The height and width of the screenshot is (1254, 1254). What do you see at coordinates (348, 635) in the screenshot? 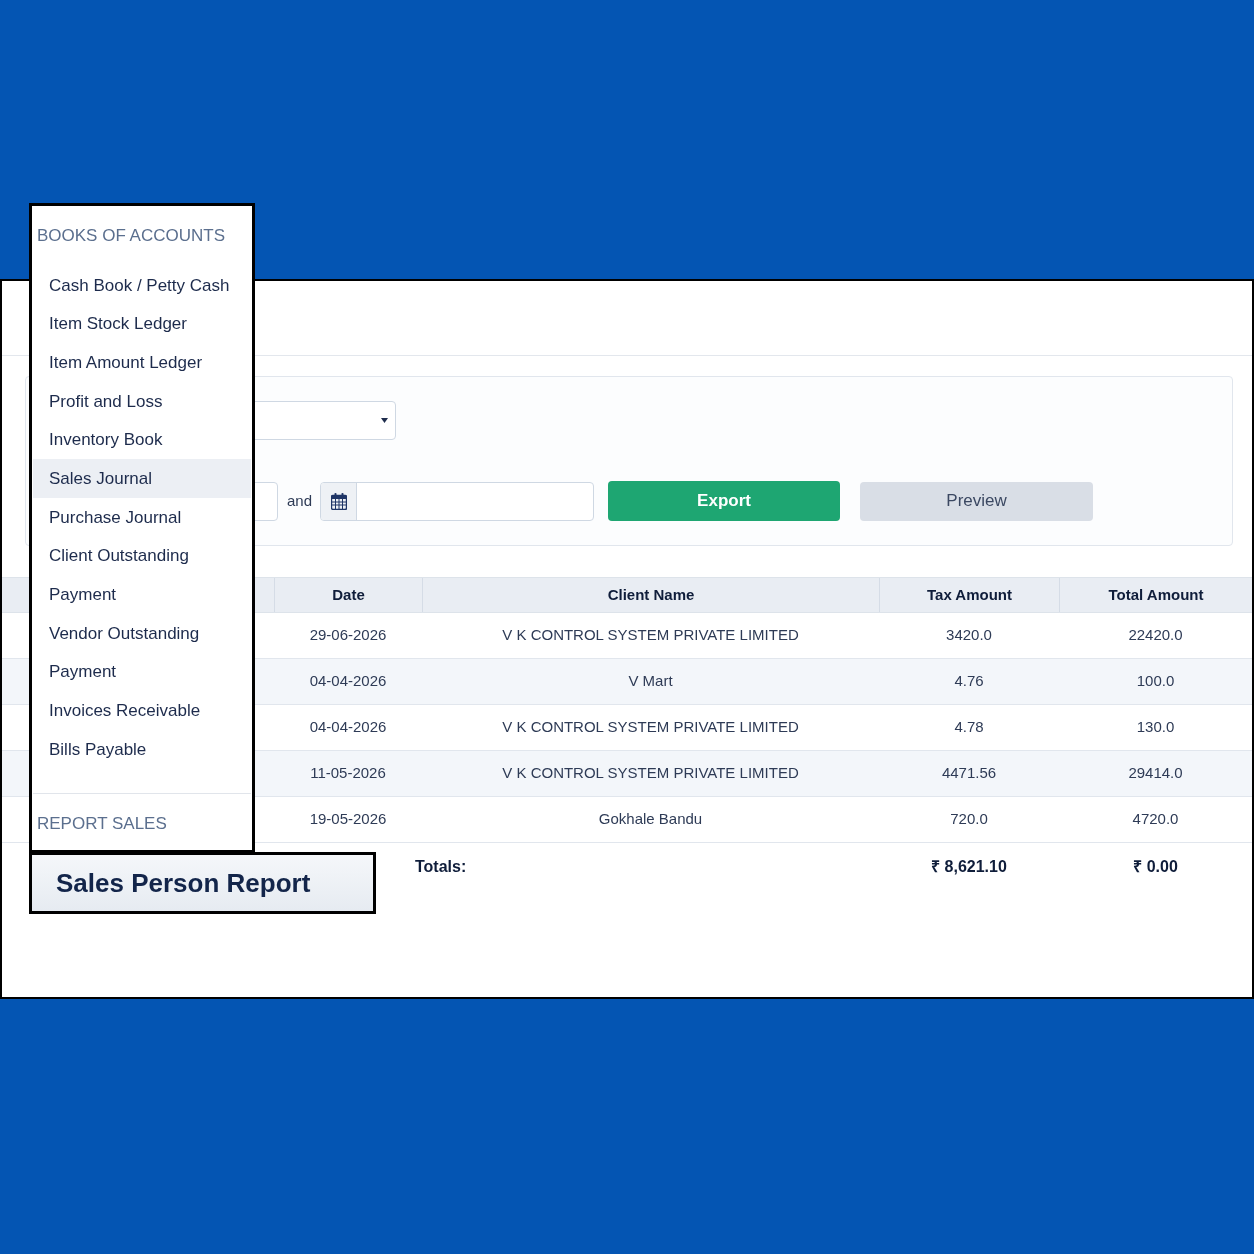
I see `table-cell-text: 29-06-2026` at bounding box center [348, 635].